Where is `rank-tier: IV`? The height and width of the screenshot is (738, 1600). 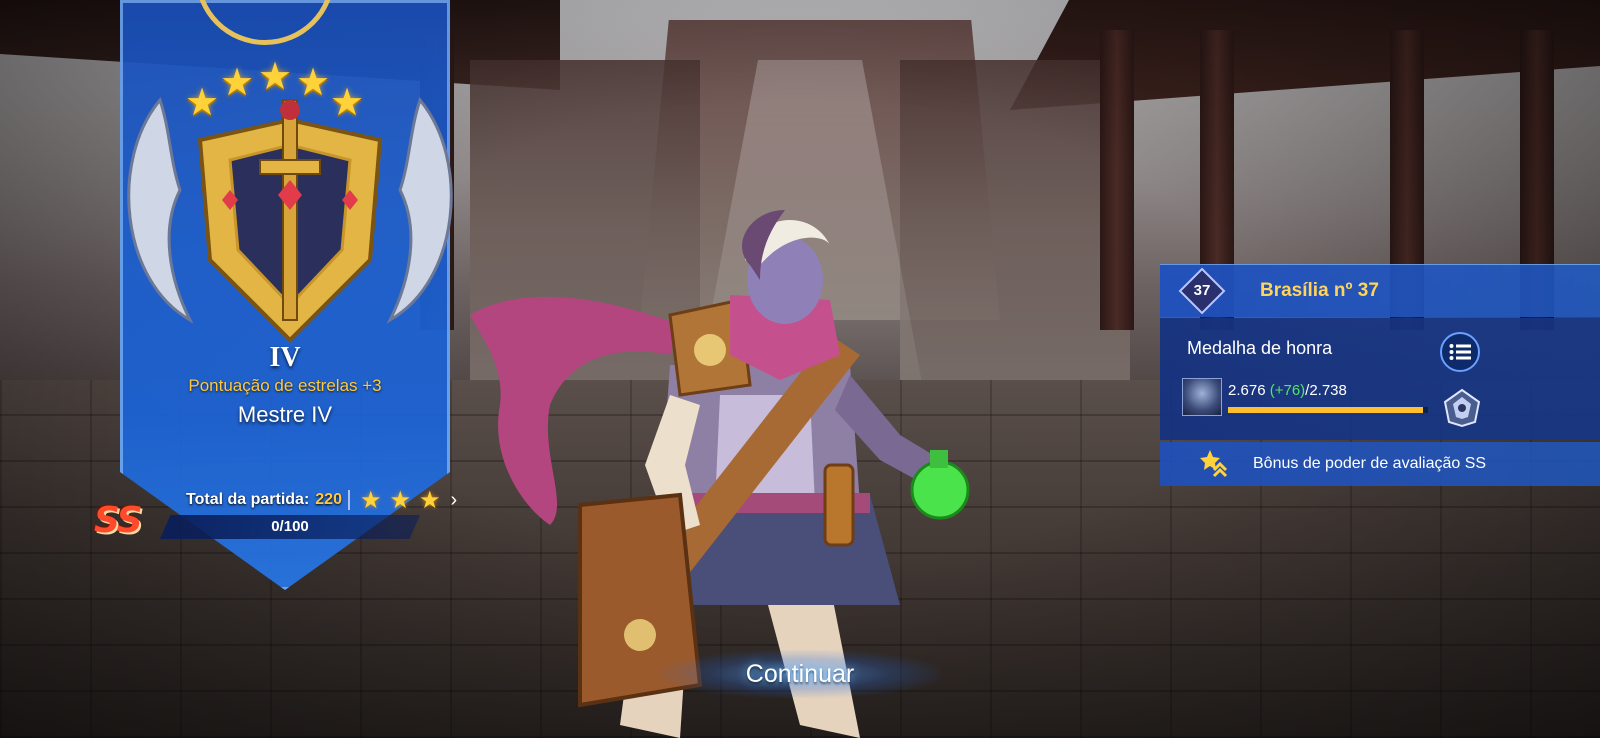 rank-tier: IV is located at coordinates (285, 357).